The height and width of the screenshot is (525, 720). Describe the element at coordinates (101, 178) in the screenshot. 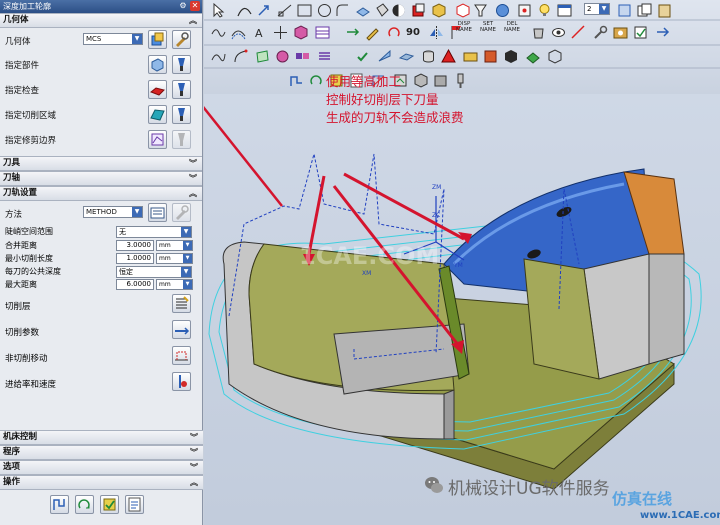

I see `axis-section-header: 刀轴 ︾` at that location.